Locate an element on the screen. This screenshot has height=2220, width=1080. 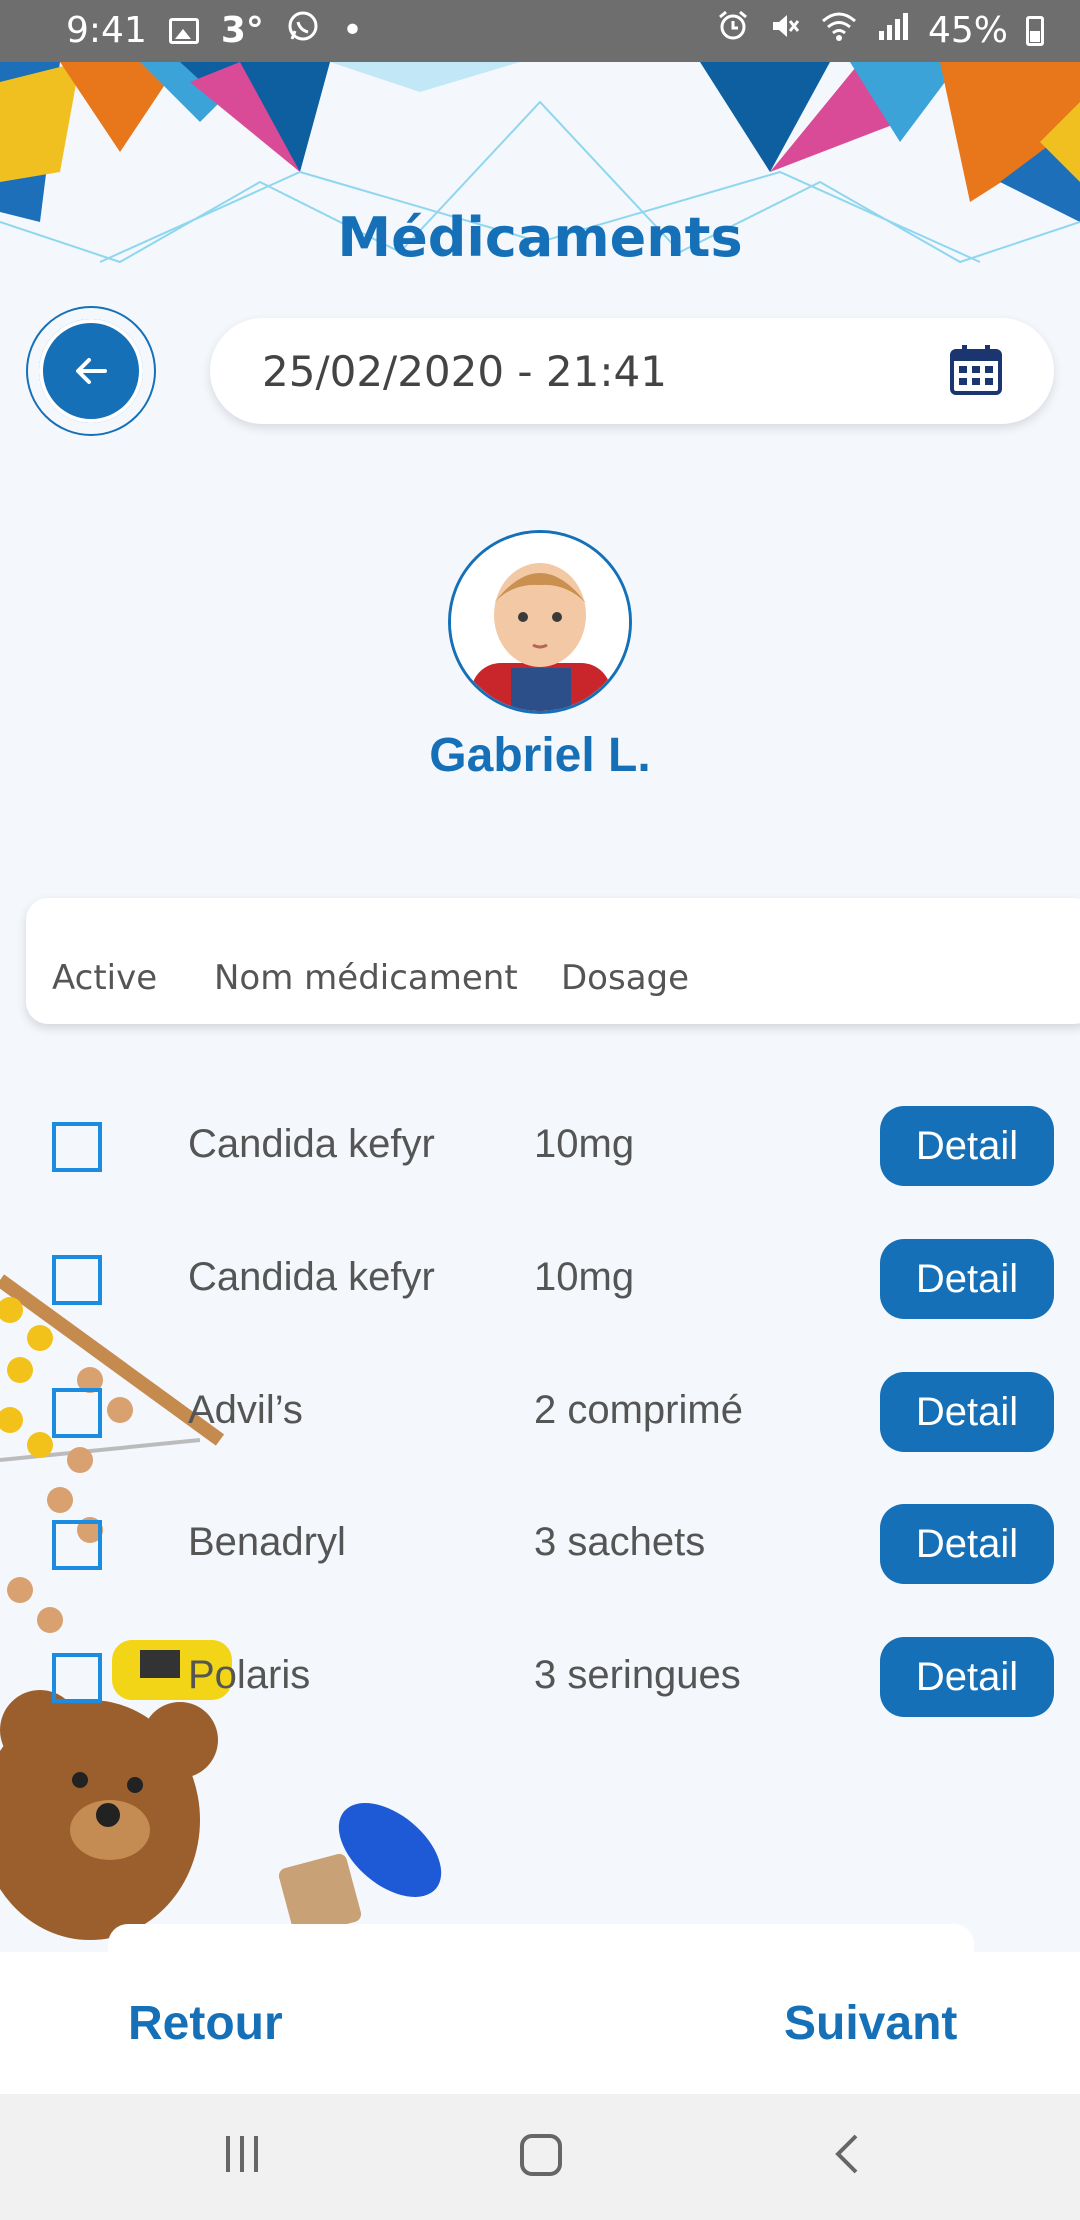
table-row: Polaris 3 seringues Detail is located at coordinates (540, 1674).